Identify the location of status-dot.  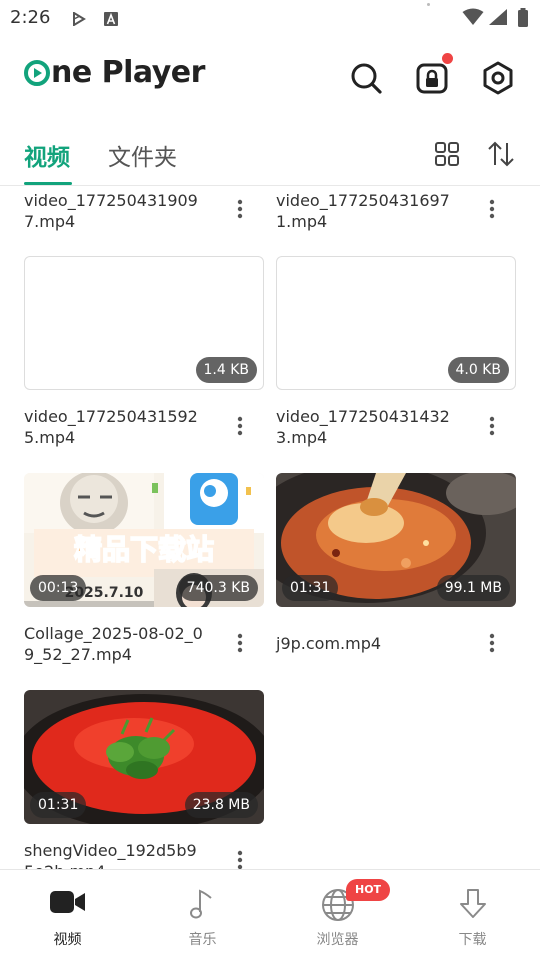
(428, 4).